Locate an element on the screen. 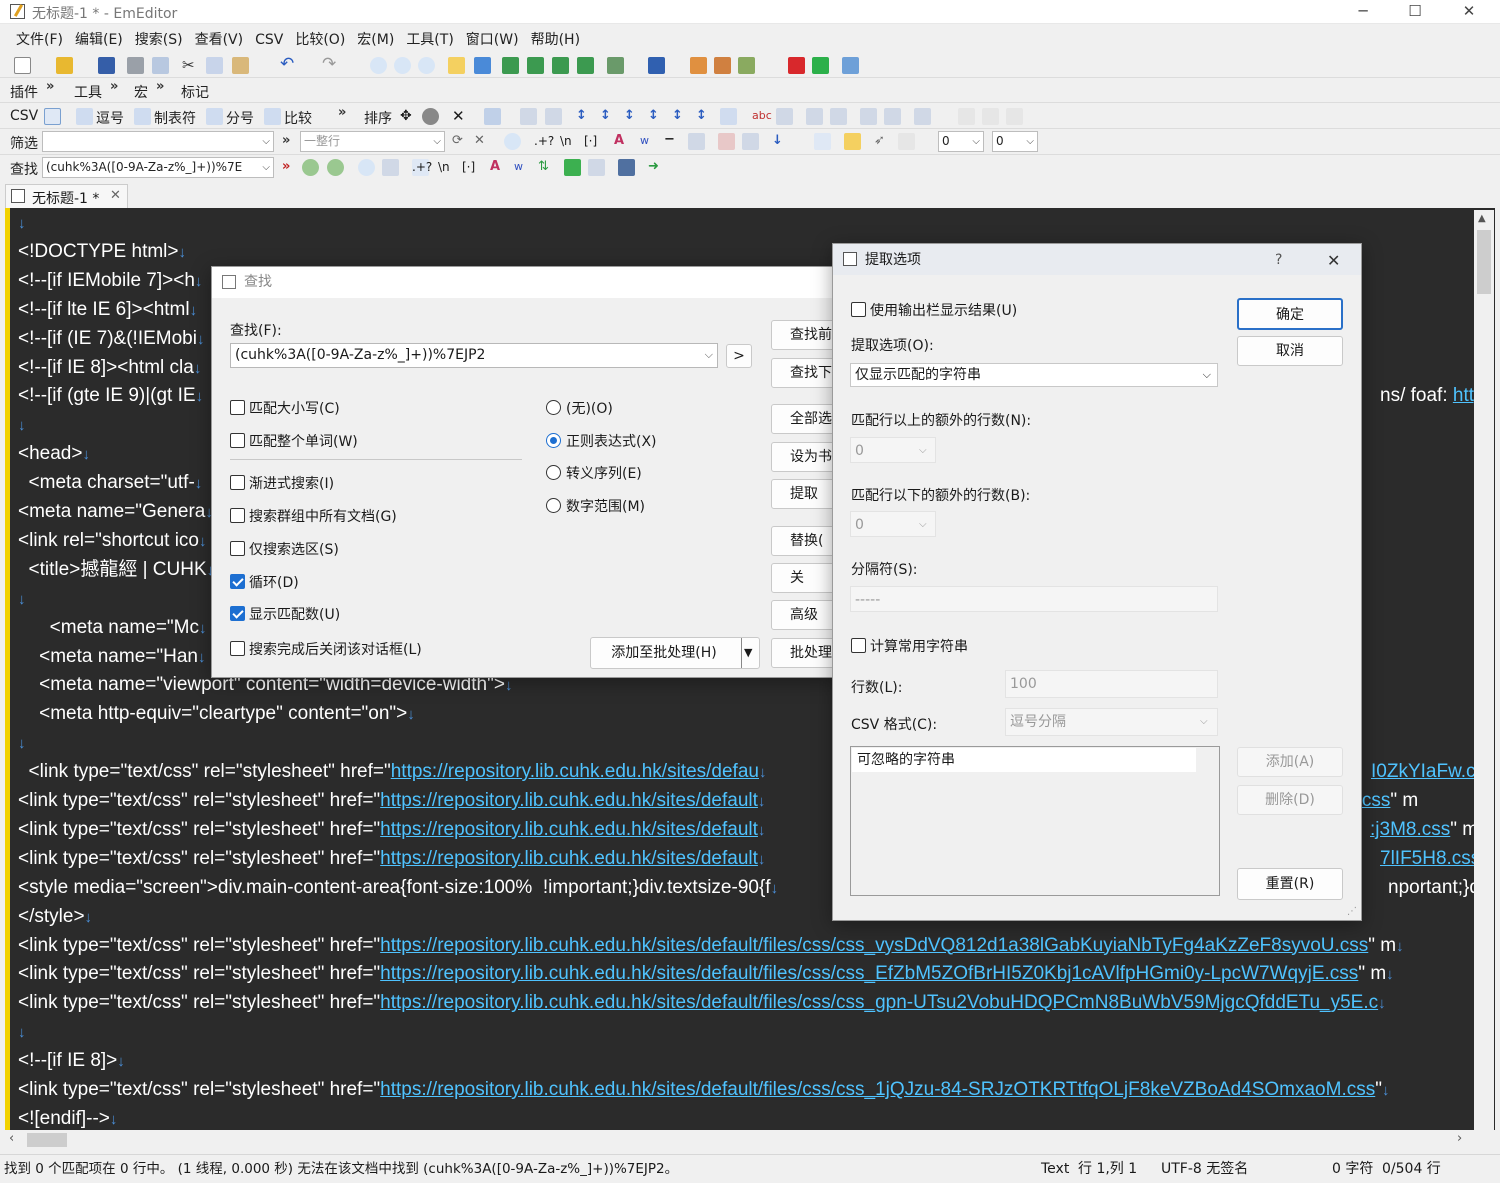 Image resolution: width=1500 pixels, height=1183 pixels. filter-extra-icon is located at coordinates (906, 141).